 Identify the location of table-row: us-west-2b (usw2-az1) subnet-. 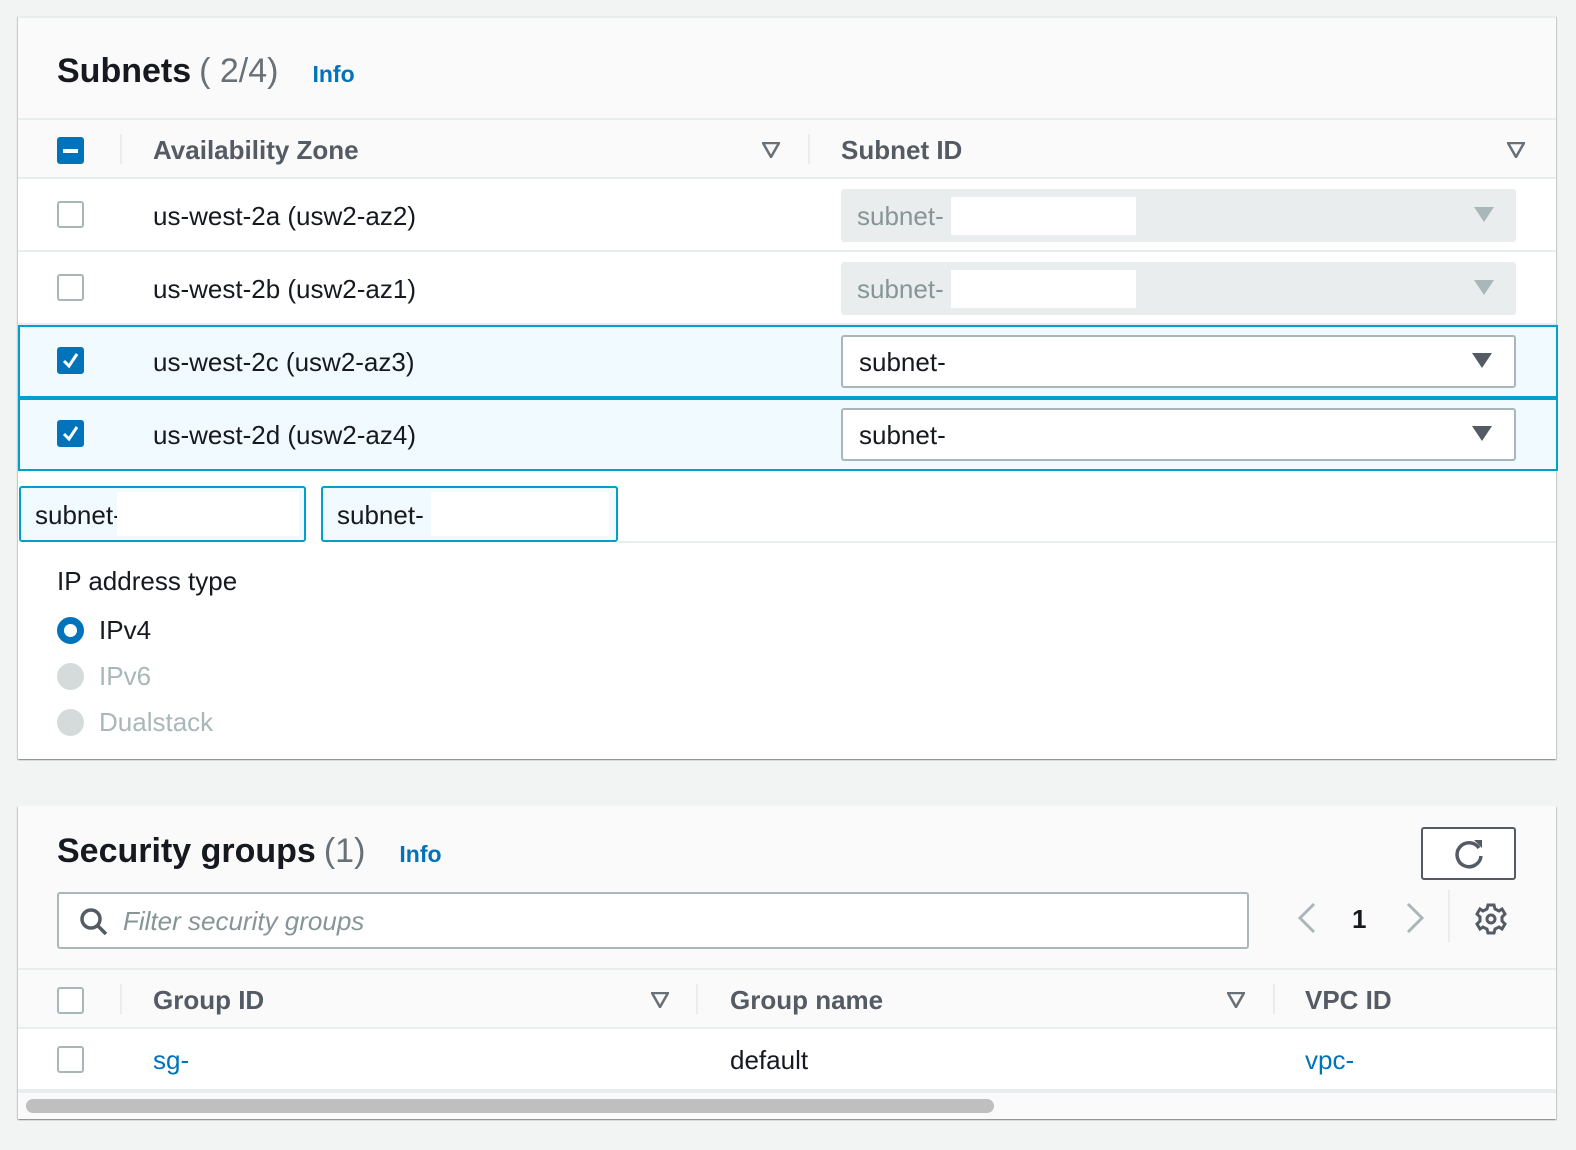
(787, 288).